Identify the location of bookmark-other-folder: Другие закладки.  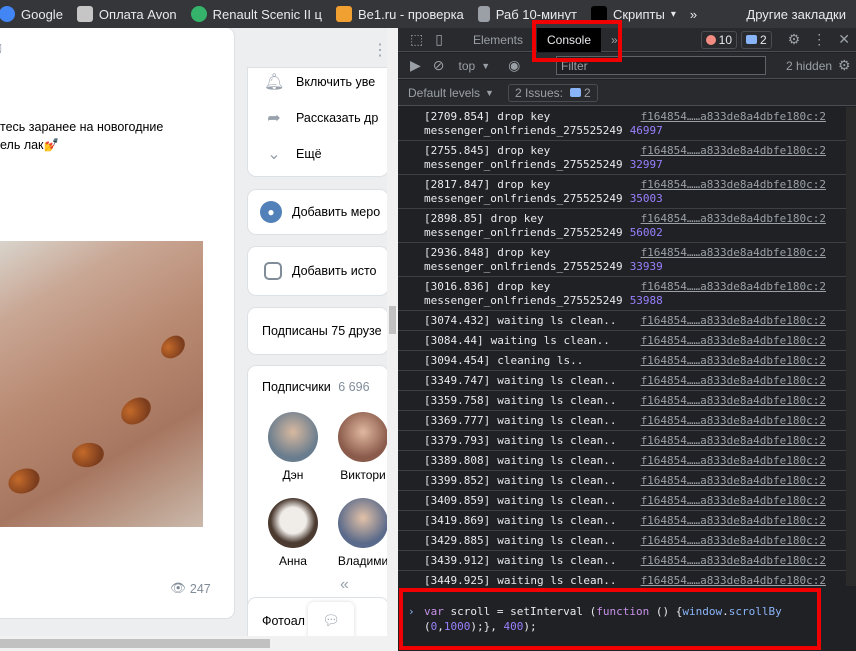
(797, 14).